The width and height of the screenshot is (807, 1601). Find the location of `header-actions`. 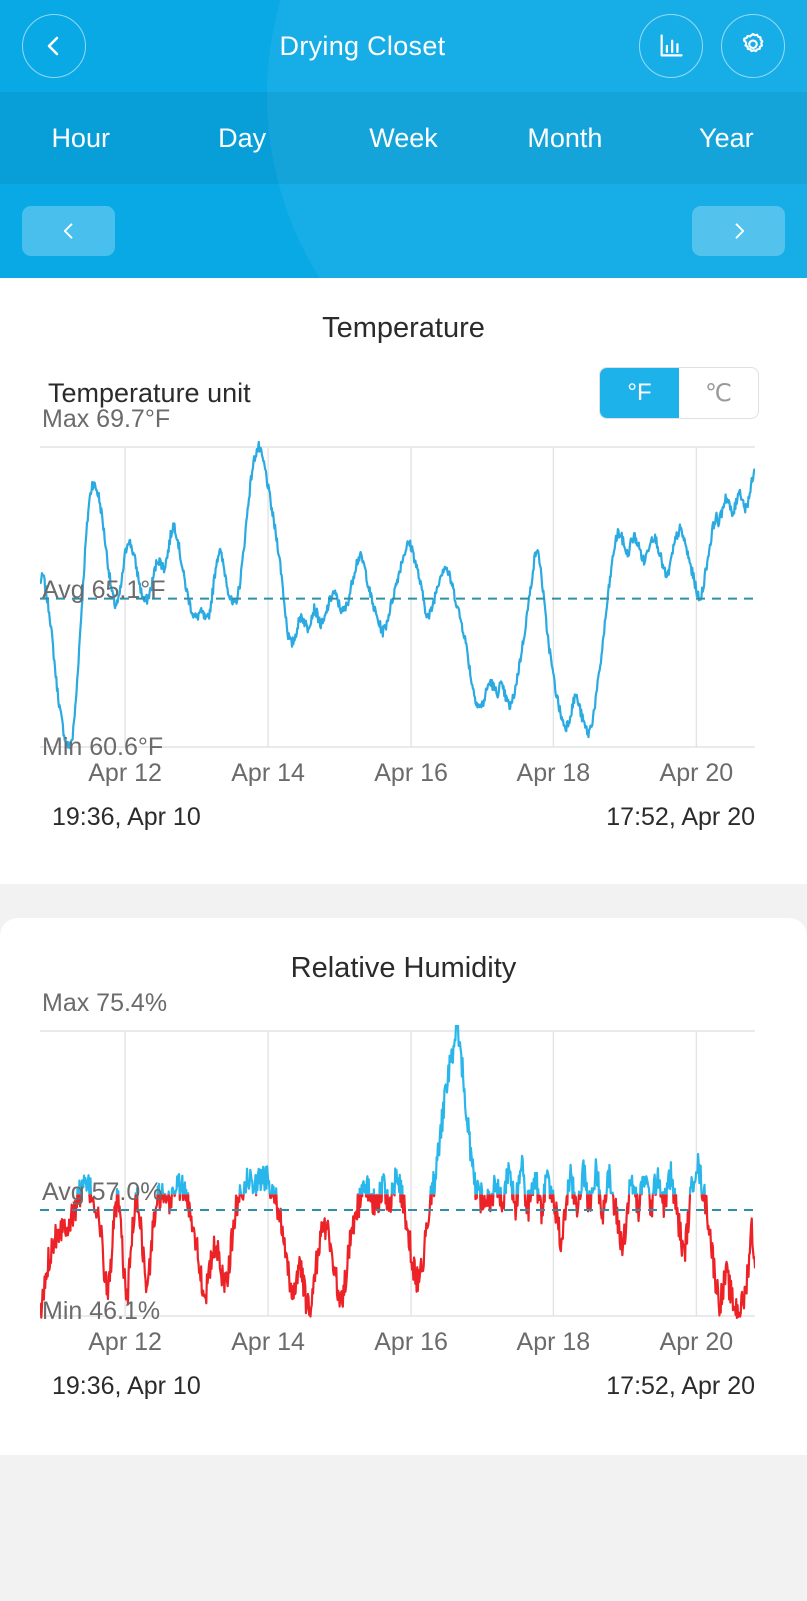

header-actions is located at coordinates (712, 46).